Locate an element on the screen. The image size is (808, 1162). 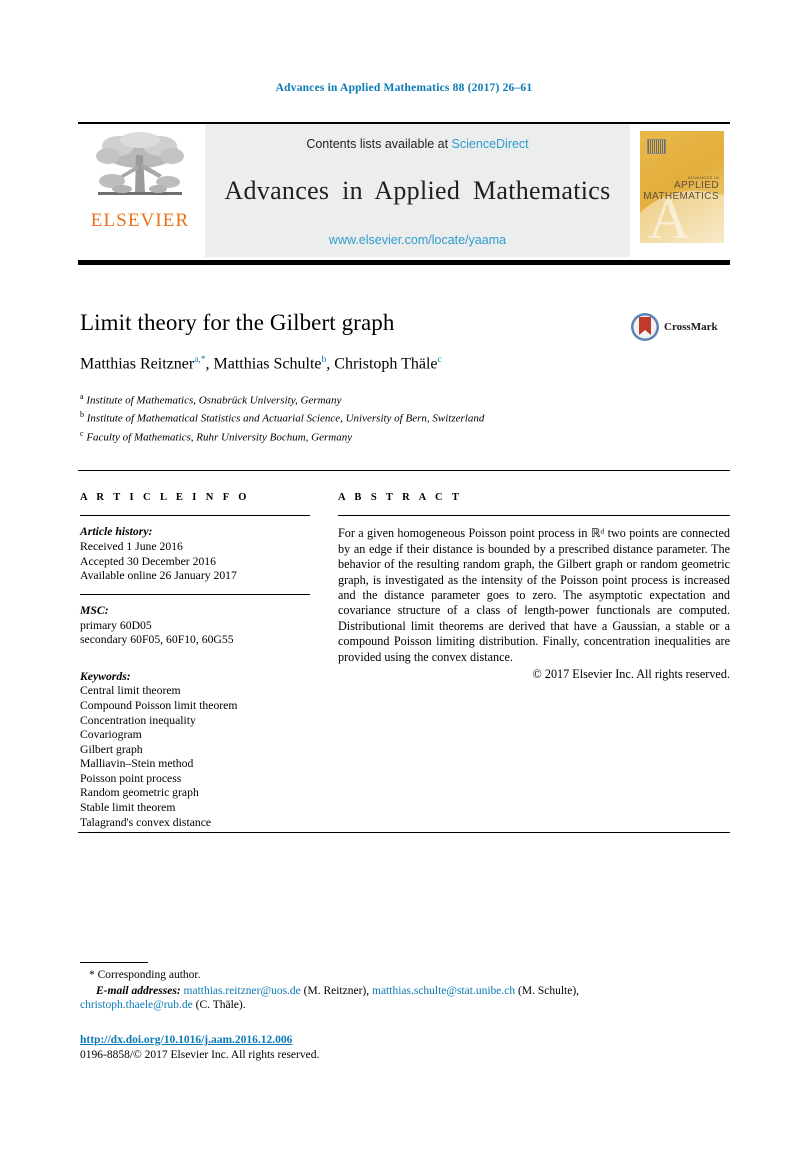
keywords-label: Keywords: is located at coordinates (105, 676).